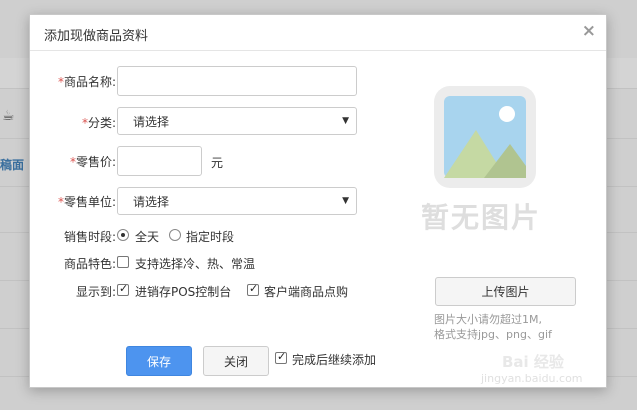 The height and width of the screenshot is (410, 637). Describe the element at coordinates (92, 162) in the screenshot. I see `price-label: *零售价:` at that location.